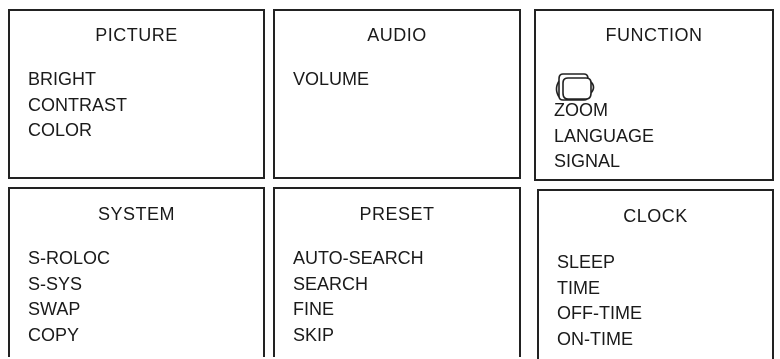 Image resolution: width=780 pixels, height=359 pixels. What do you see at coordinates (77, 131) in the screenshot?
I see `menu-item-color: COLOR` at bounding box center [77, 131].